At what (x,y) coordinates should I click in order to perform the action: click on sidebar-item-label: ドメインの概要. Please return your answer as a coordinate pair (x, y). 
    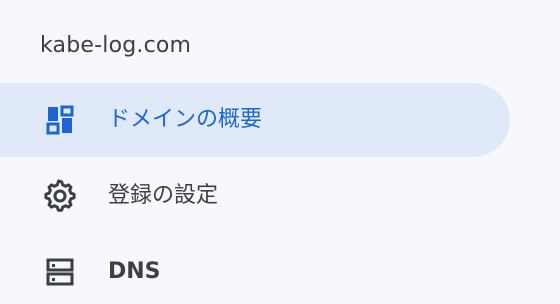
    Looking at the image, I should click on (185, 119).